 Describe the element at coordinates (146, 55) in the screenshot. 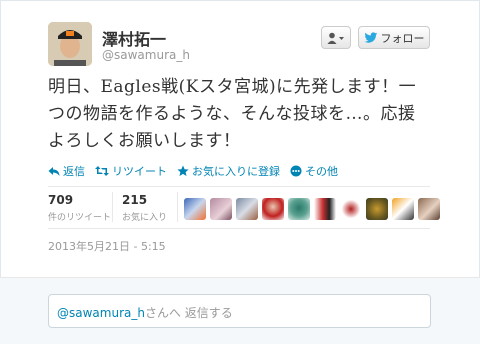

I see `user-handle: @sawamura_h` at that location.